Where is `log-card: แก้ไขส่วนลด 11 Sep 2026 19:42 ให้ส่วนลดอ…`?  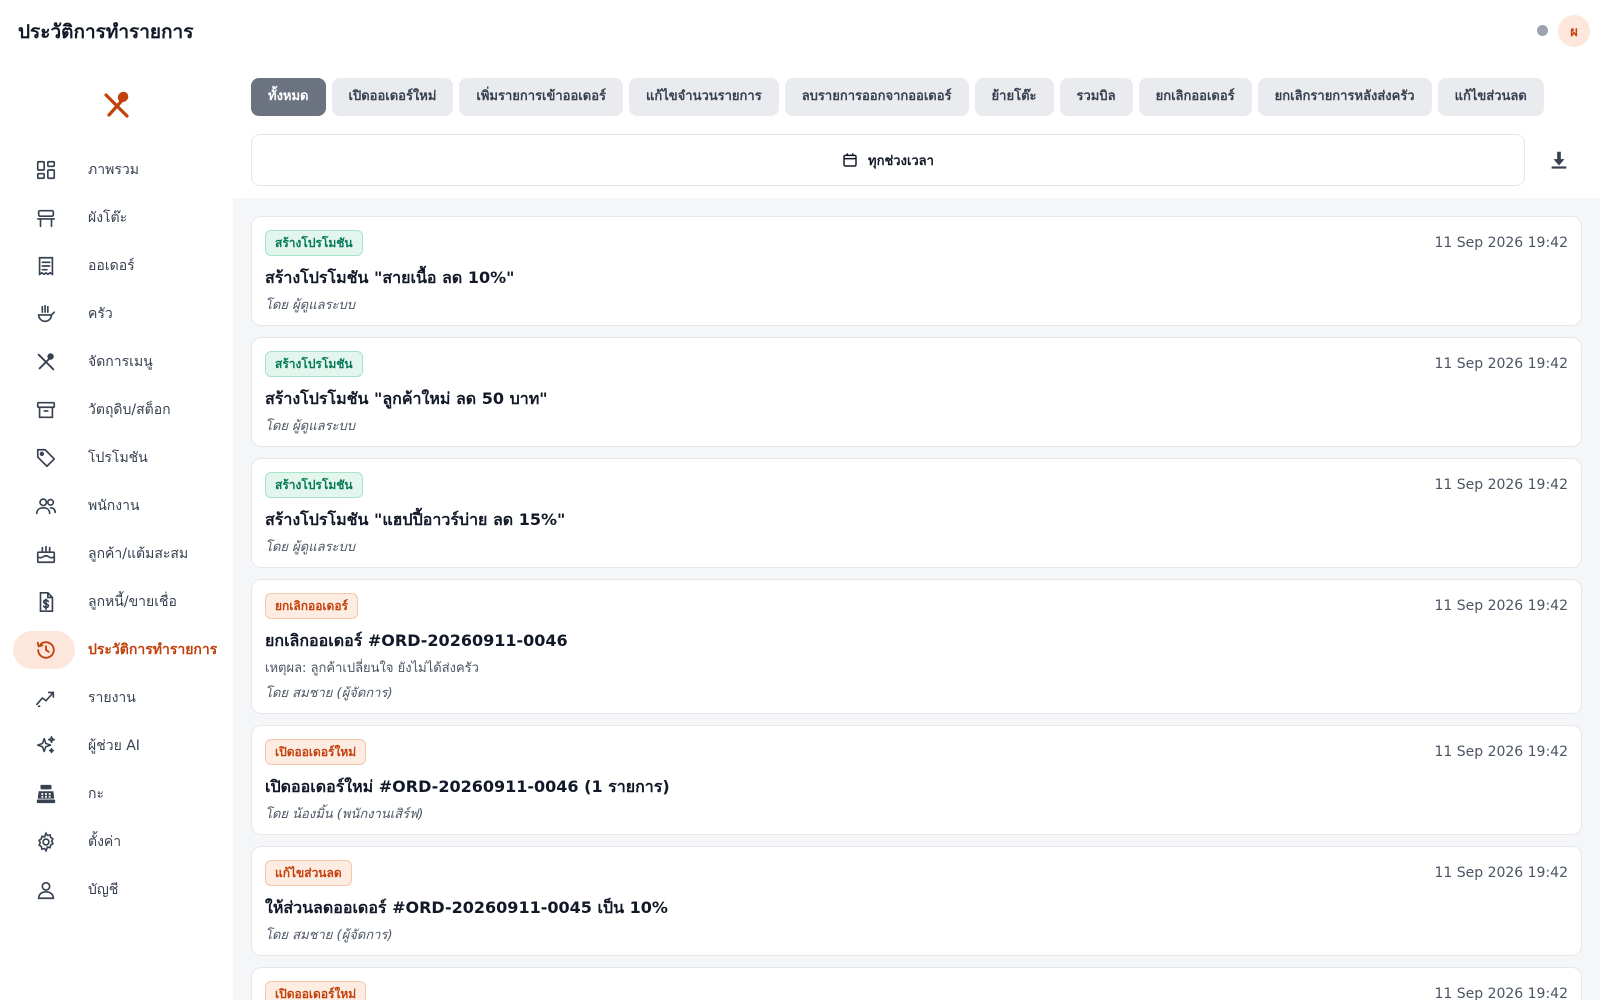 log-card: แก้ไขส่วนลด 11 Sep 2026 19:42 ให้ส่วนลดอ… is located at coordinates (916, 901).